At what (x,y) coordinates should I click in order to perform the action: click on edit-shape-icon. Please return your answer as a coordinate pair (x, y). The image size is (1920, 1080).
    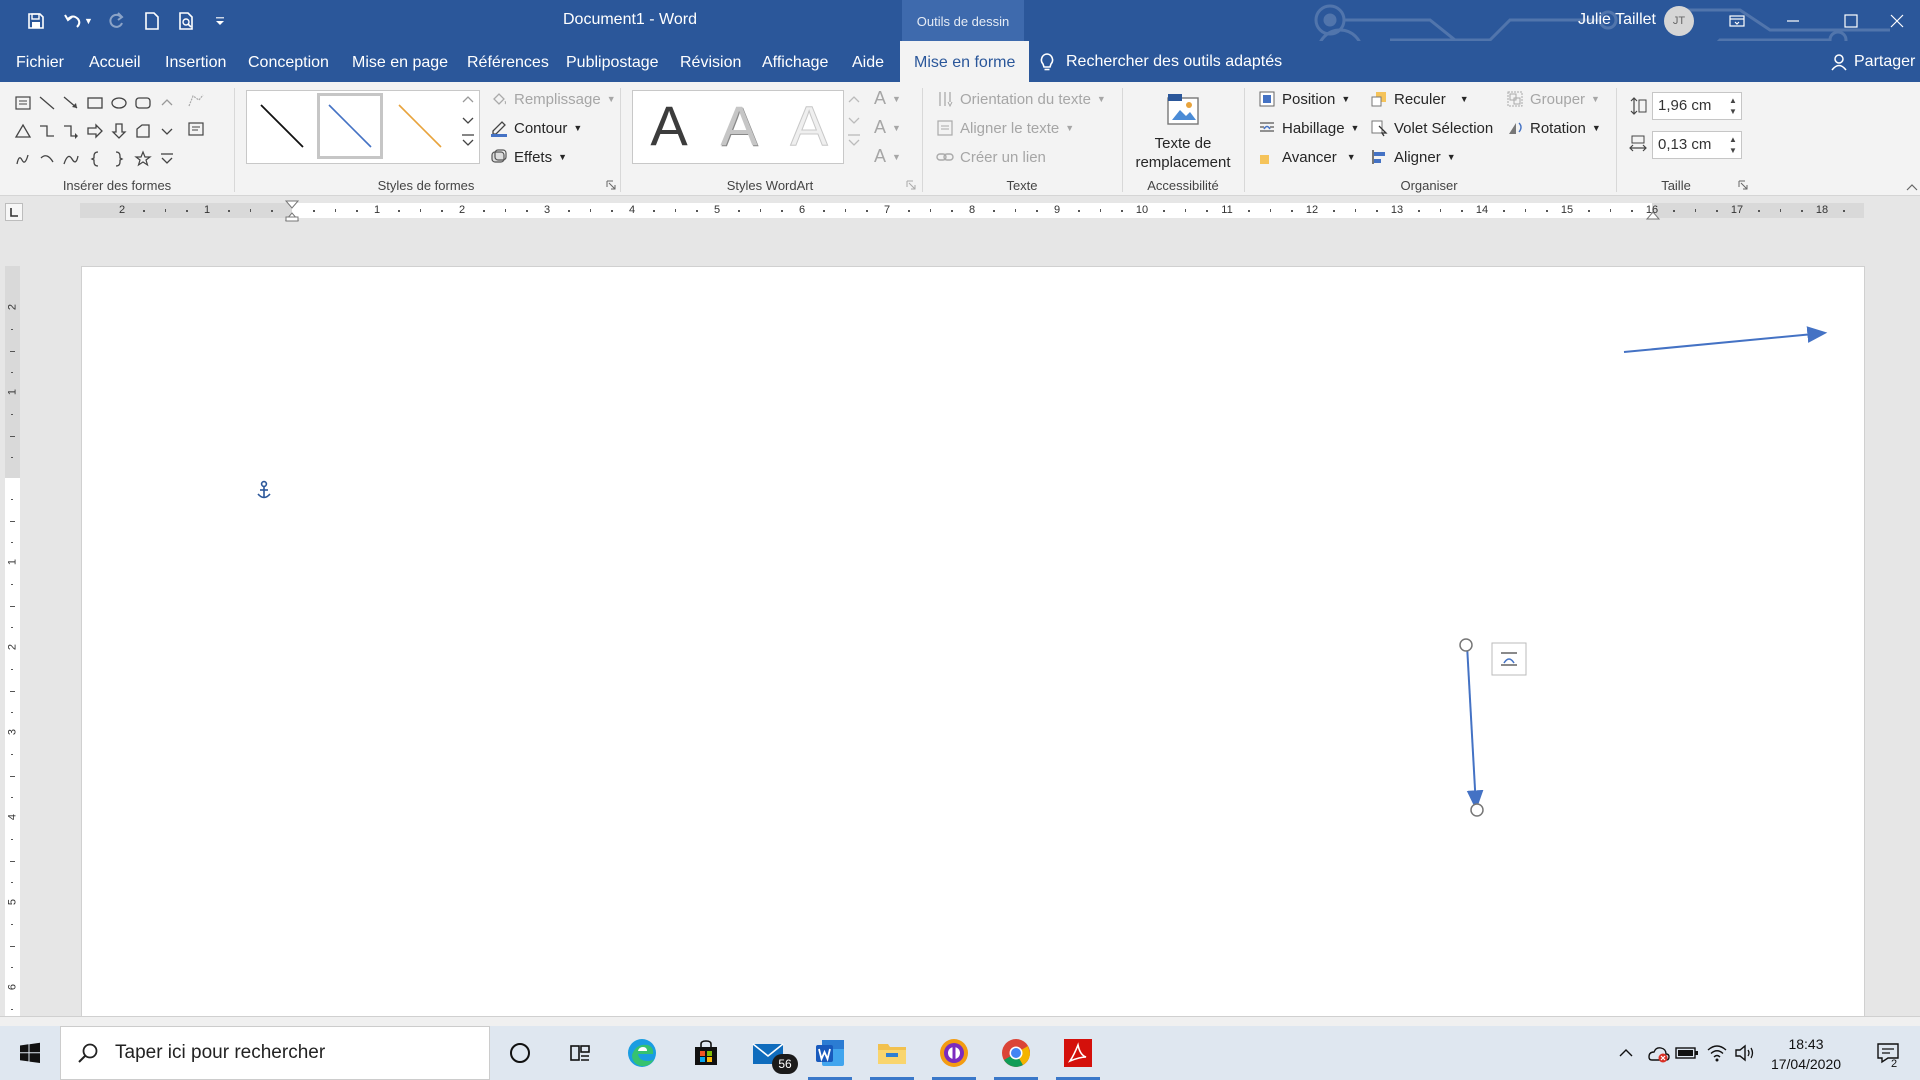
    Looking at the image, I should click on (196, 101).